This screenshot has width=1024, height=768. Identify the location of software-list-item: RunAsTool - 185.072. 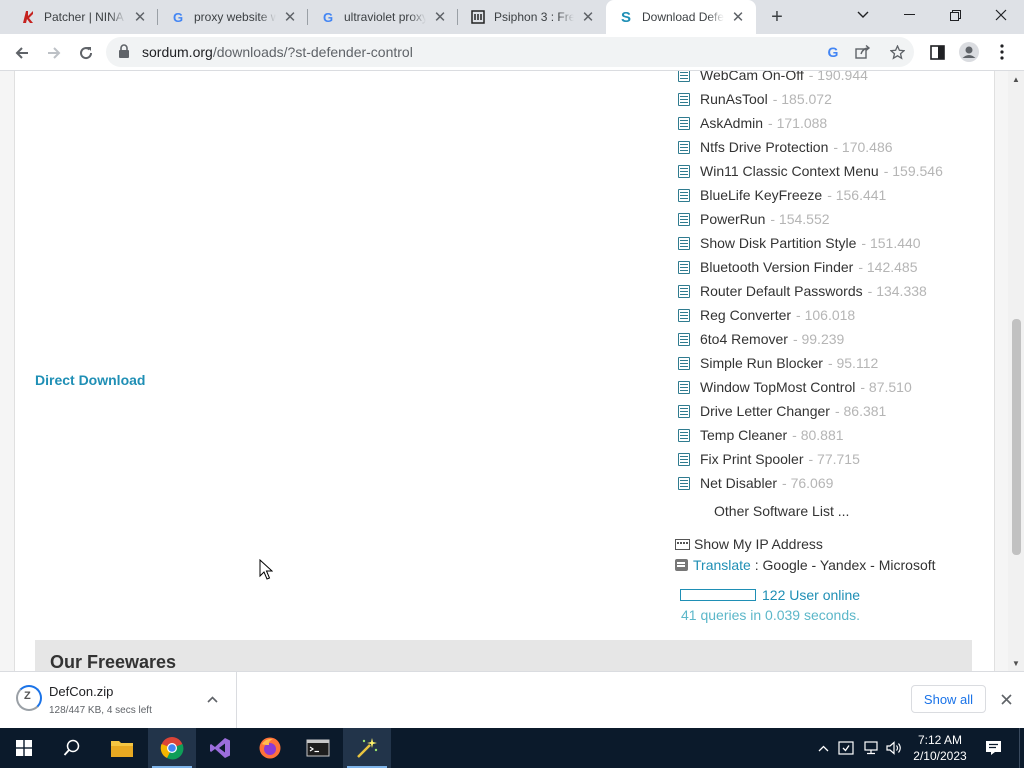
(832, 99).